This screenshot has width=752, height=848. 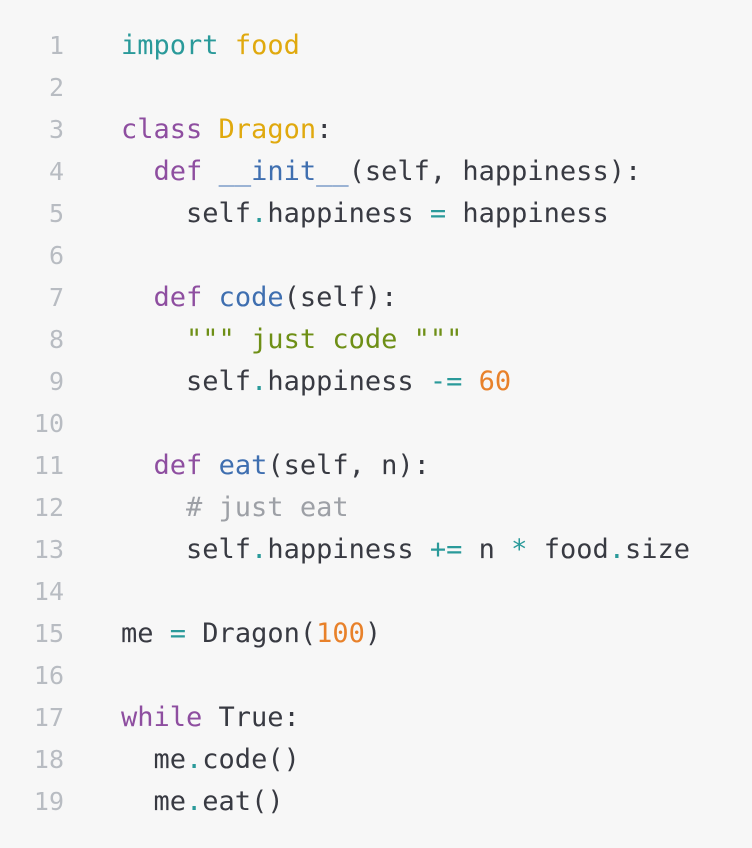 What do you see at coordinates (376, 592) in the screenshot?
I see `code-line: 14` at bounding box center [376, 592].